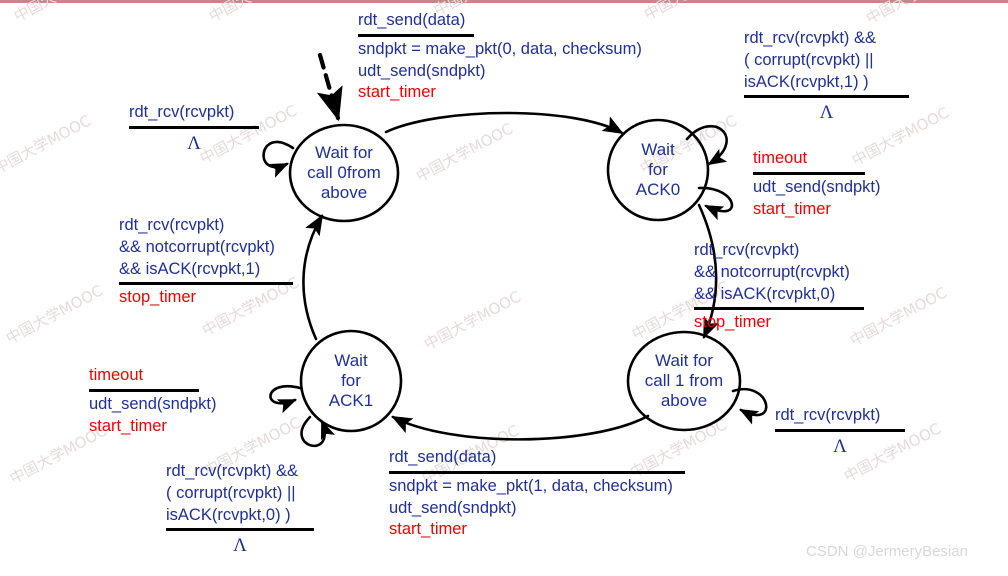 Image resolution: width=1008 pixels, height=576 pixels. I want to click on csdn-credit: CSDN @JermeryBesian, so click(887, 551).